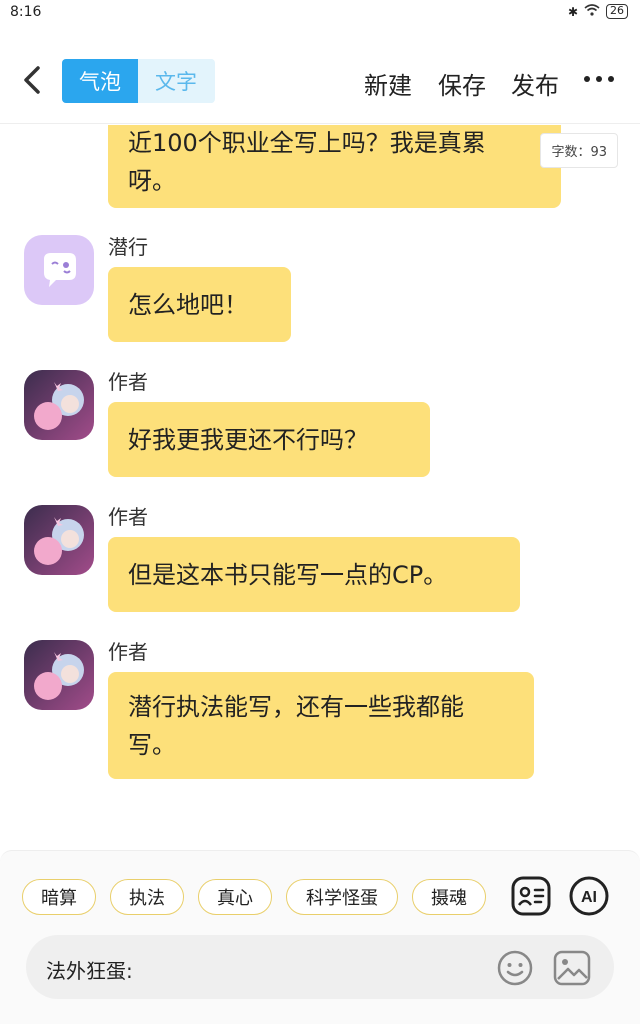 This screenshot has width=640, height=1024. I want to click on mode-toggle: 气泡 文字, so click(138, 81).